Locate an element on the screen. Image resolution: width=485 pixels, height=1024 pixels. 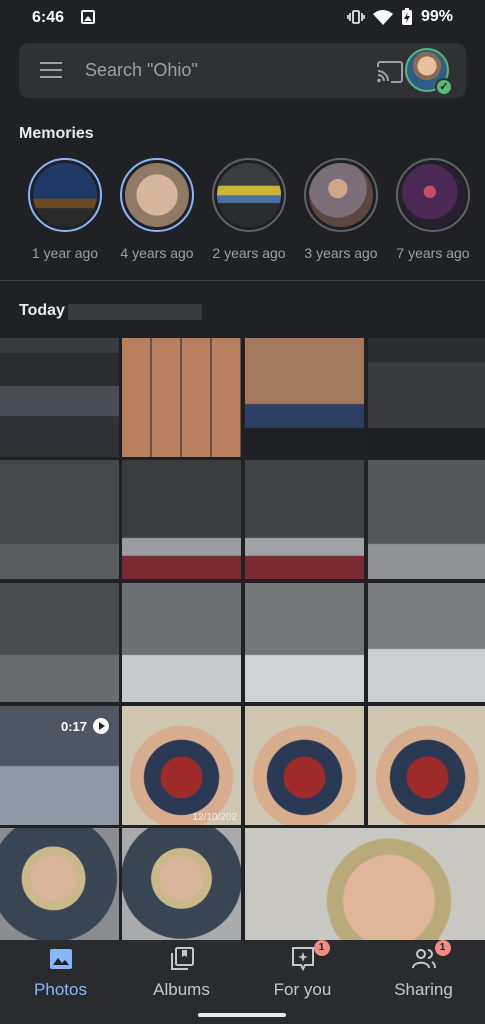
video-tile: 0:17 is located at coordinates (59, 765).